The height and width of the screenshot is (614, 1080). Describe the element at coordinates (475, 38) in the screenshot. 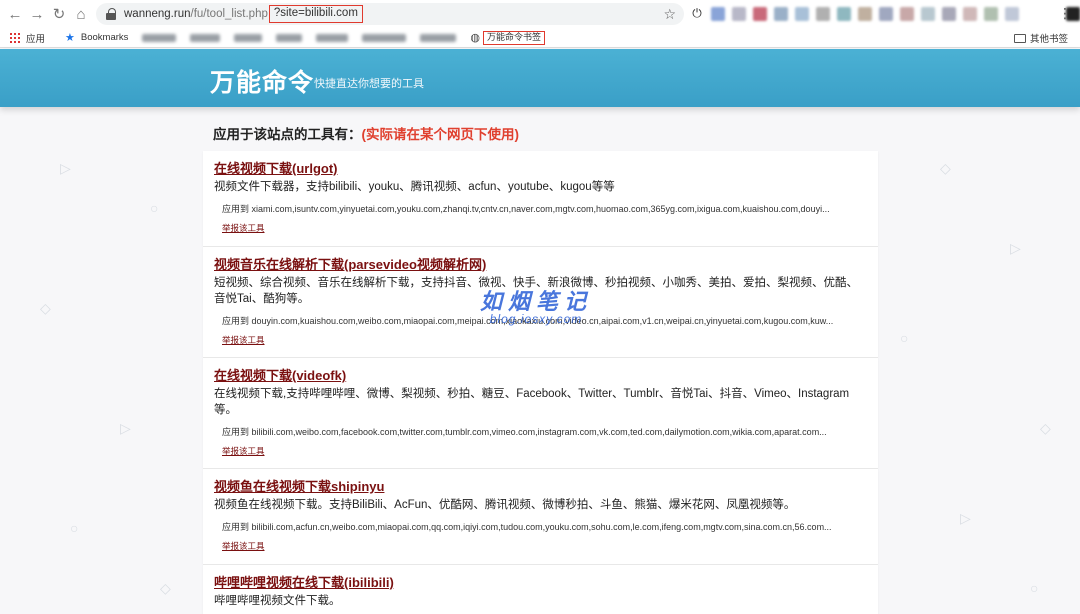

I see `globe-icon: ◍` at that location.